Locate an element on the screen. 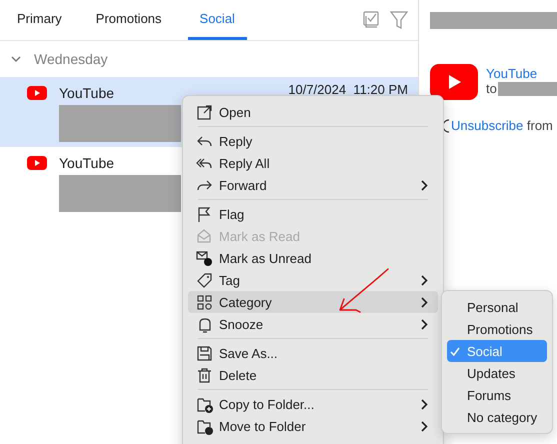  recipient-label: to is located at coordinates (491, 88).